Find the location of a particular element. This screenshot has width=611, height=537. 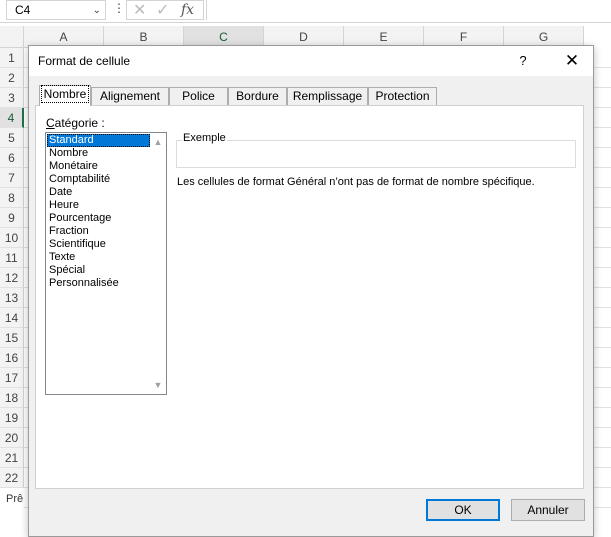

cancel-button: Annuler is located at coordinates (548, 510).